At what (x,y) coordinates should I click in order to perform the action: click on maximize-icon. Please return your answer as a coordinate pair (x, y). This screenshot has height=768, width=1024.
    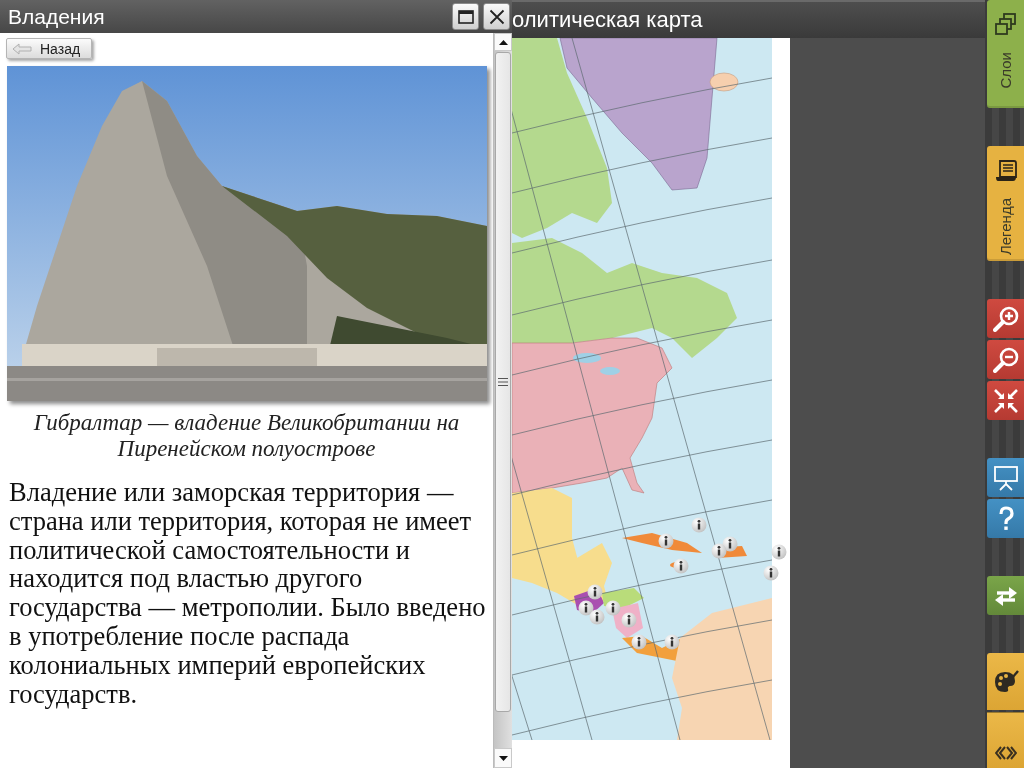
    Looking at the image, I should click on (465, 16).